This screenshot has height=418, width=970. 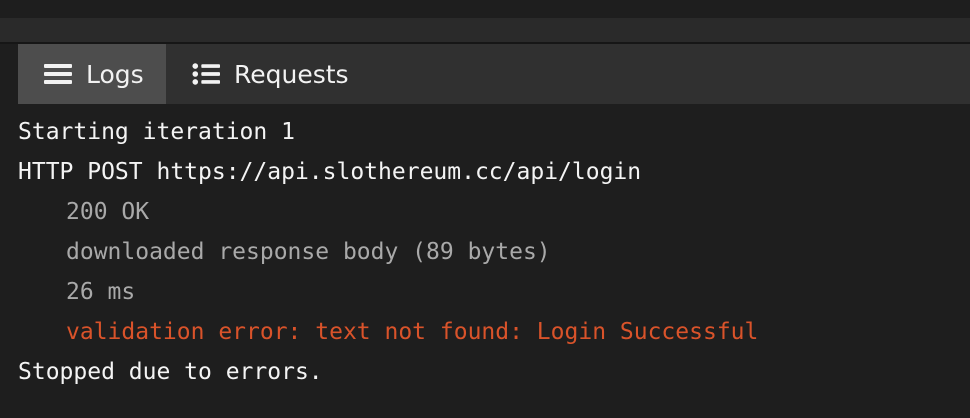 I want to click on tab-logs: Logs, so click(x=92, y=74).